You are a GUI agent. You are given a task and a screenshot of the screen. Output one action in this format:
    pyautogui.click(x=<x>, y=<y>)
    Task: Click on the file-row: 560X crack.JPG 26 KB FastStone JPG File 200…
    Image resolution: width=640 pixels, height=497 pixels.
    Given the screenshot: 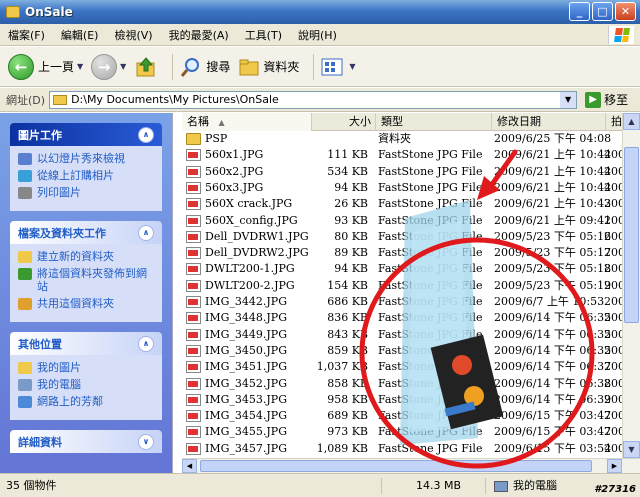 What is the action you would take?
    pyautogui.click(x=402, y=204)
    